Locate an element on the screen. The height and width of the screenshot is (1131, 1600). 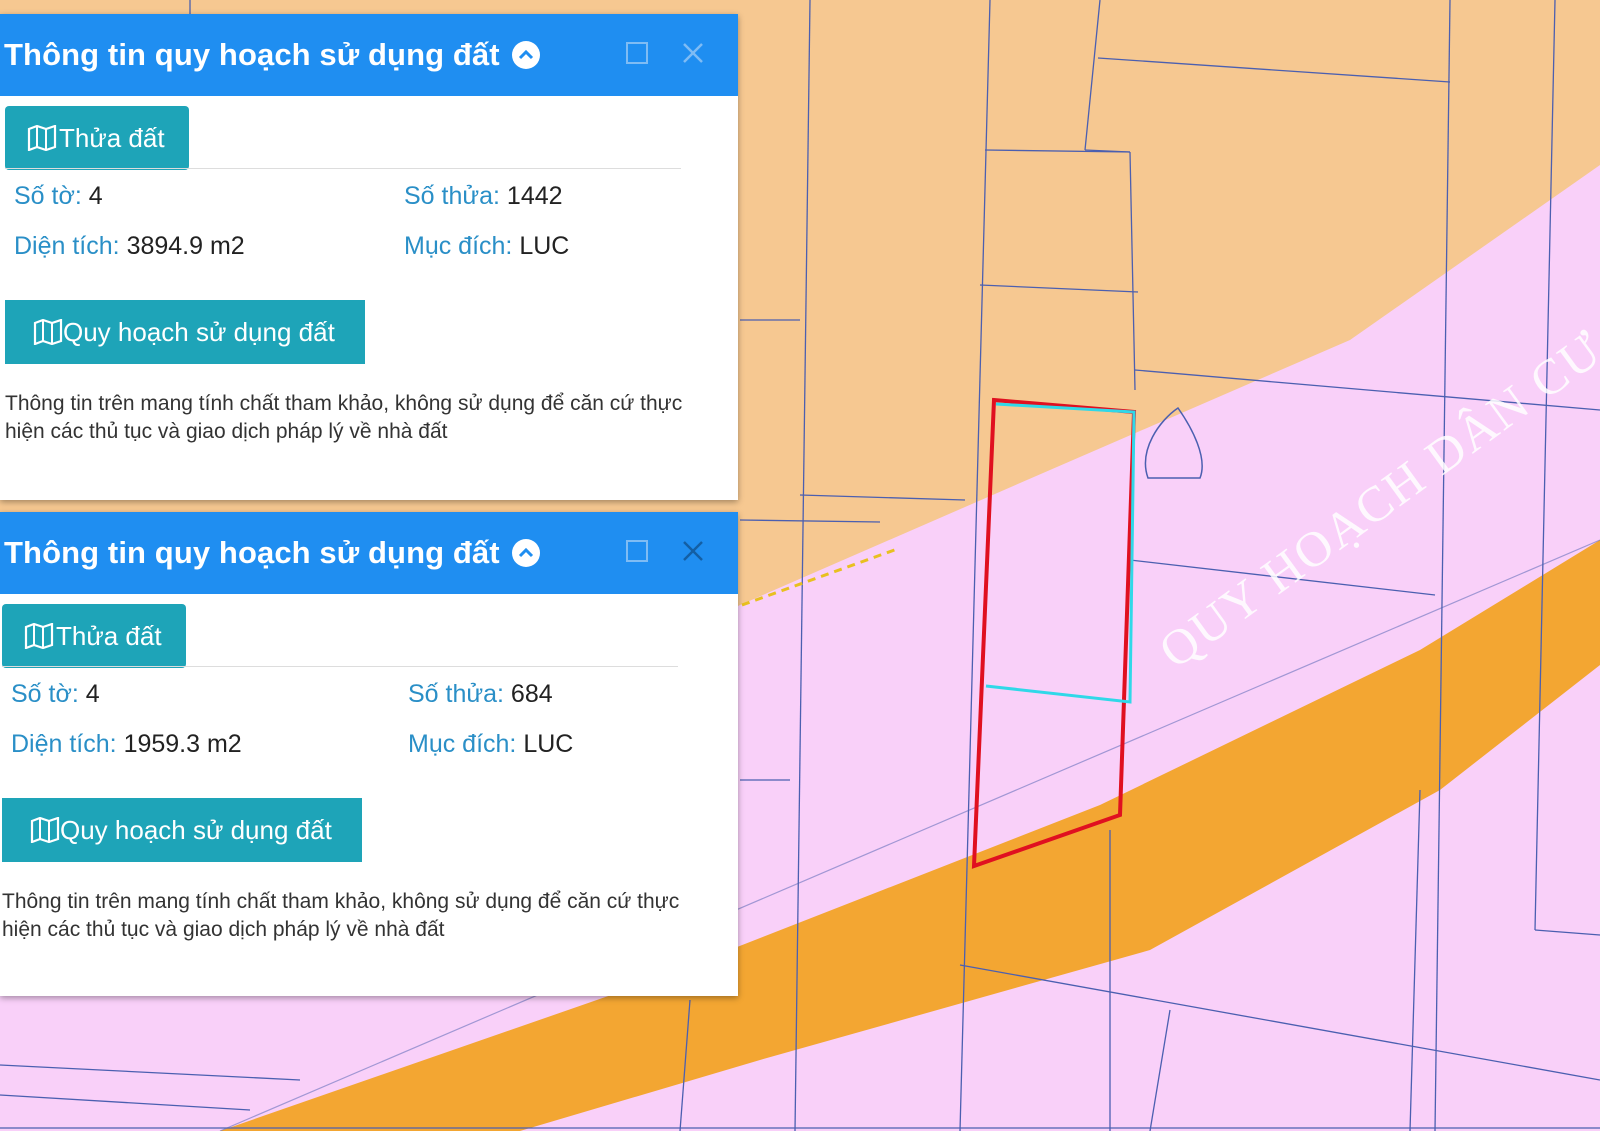
field-dien-tich: Diện tích: 1959.3 m2 is located at coordinates (126, 744).